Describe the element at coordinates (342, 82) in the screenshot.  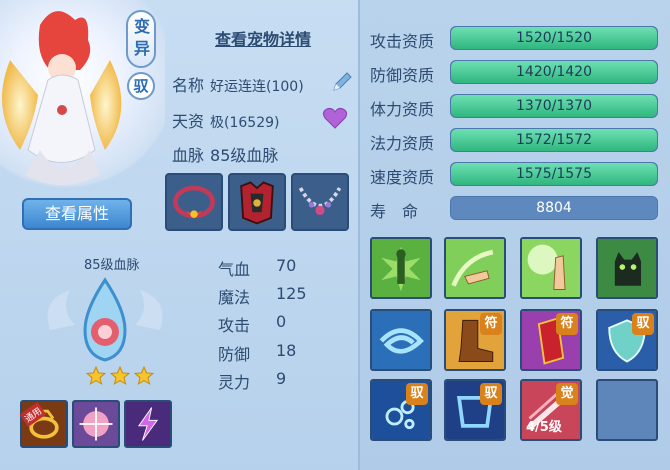
I see `edit-name-icon` at that location.